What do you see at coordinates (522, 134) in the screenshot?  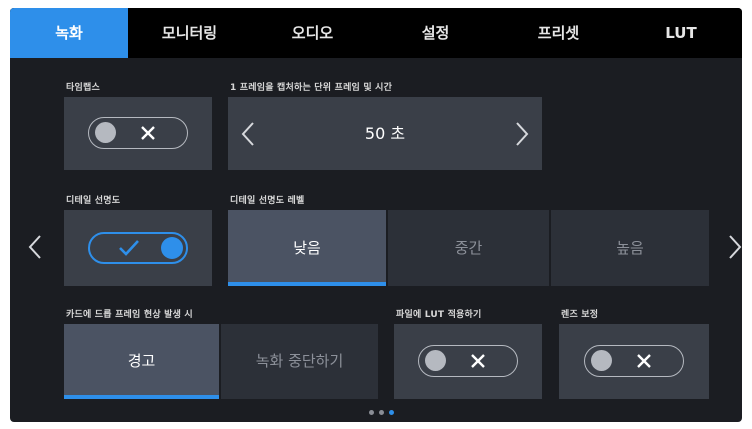 I see `chevron-right-icon` at bounding box center [522, 134].